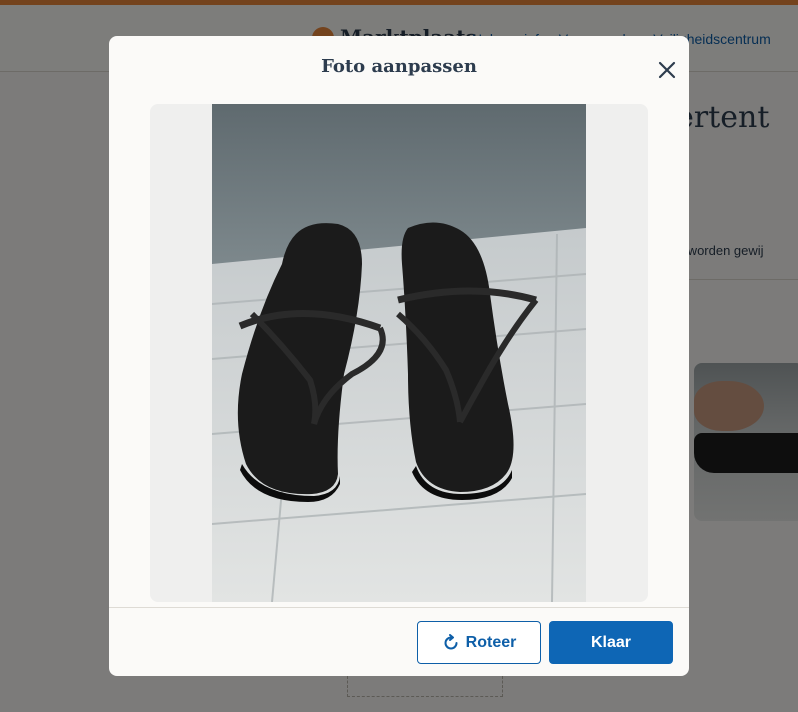 The image size is (798, 712). I want to click on done-button: Klaar, so click(611, 642).